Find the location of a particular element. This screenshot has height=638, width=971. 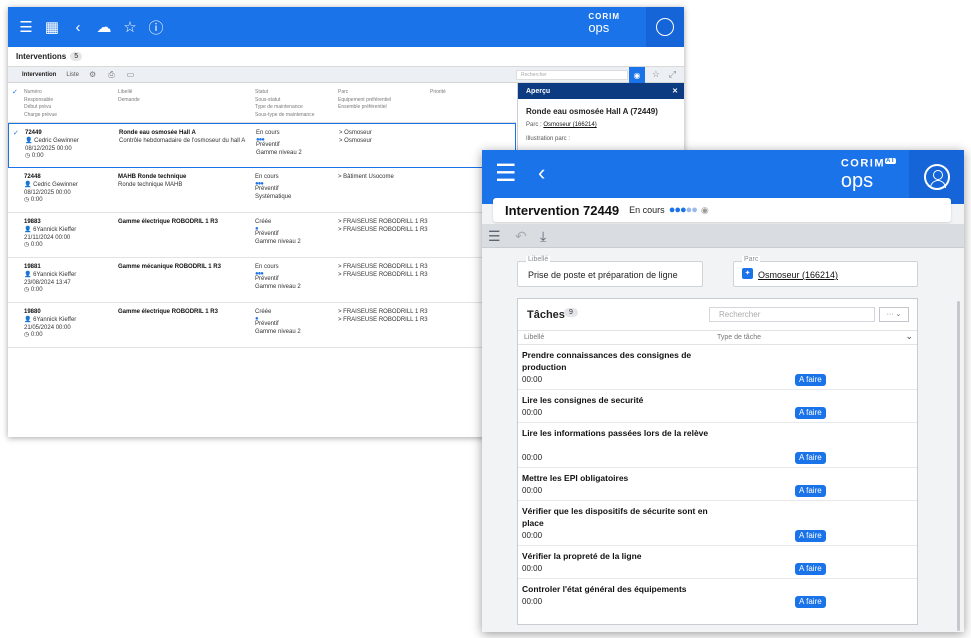

folder-icon: ▭ is located at coordinates (131, 74).